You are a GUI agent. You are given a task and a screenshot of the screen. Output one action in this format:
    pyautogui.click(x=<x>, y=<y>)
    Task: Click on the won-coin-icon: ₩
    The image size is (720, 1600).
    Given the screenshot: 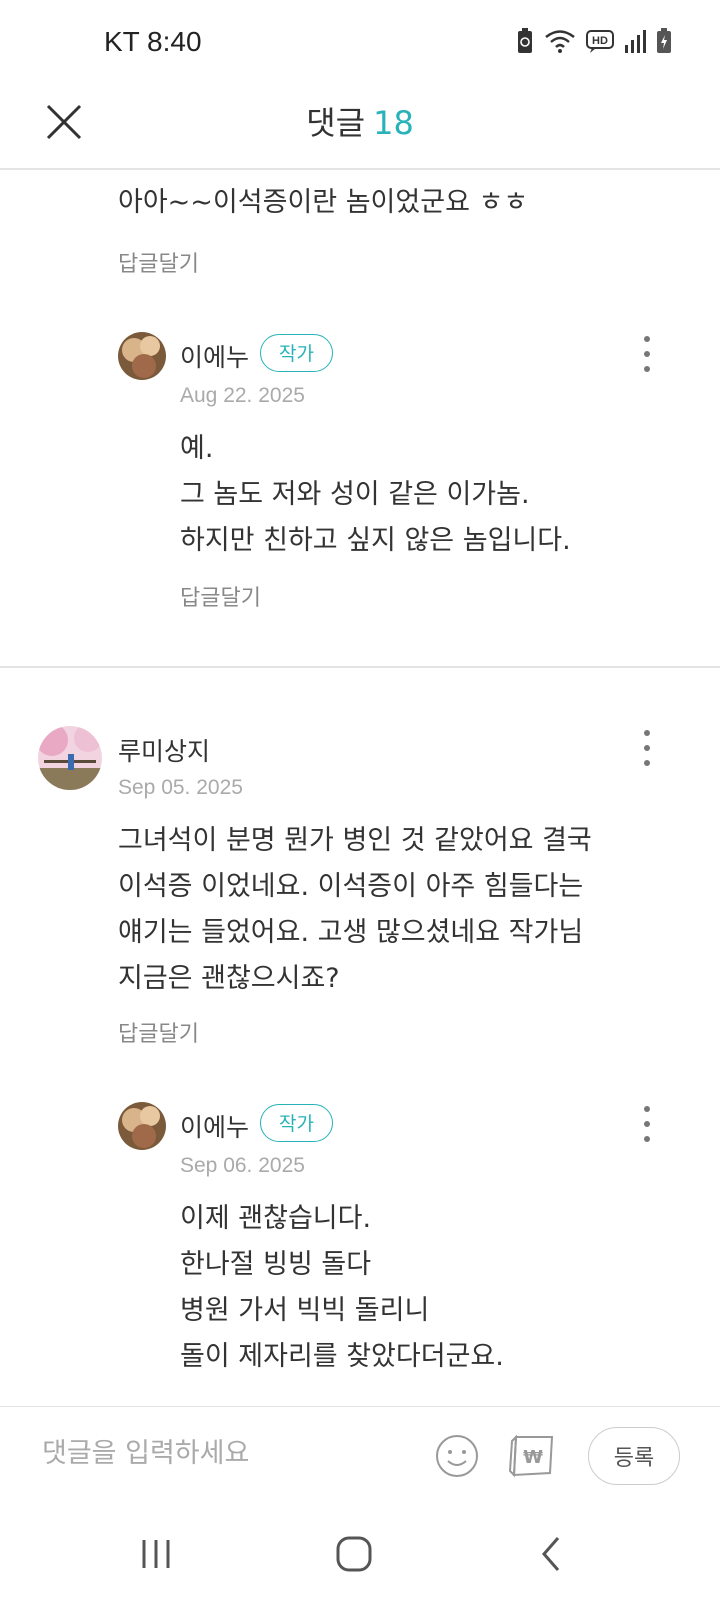 What is the action you would take?
    pyautogui.click(x=533, y=1456)
    